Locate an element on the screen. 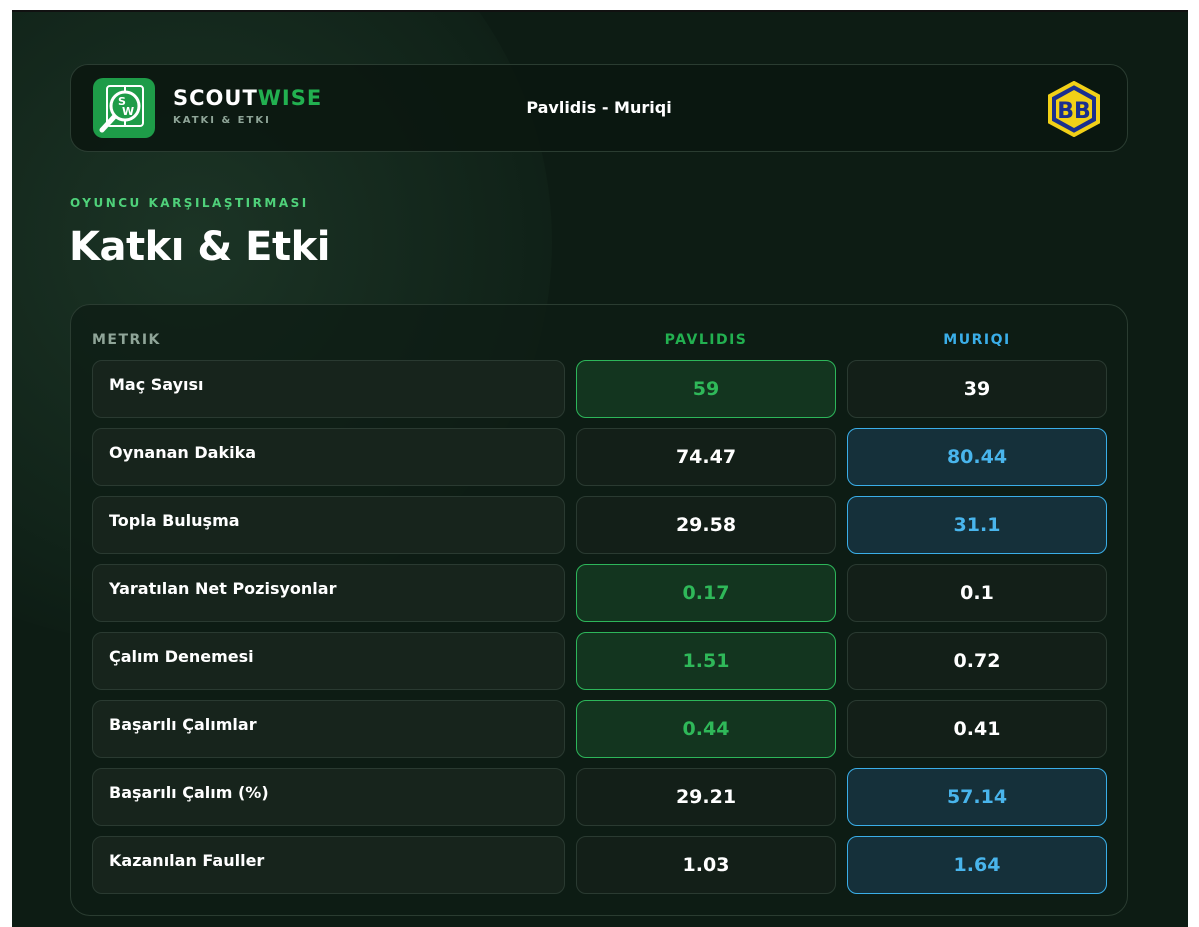 This screenshot has width=1199, height=927. metric-cell: Başarılı Çalım (%) is located at coordinates (328, 797).